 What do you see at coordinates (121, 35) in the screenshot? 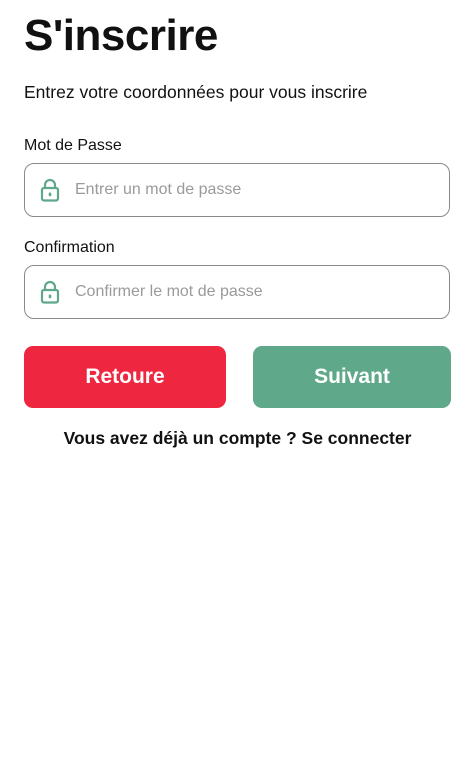
I see `page-title: S'inscrire` at bounding box center [121, 35].